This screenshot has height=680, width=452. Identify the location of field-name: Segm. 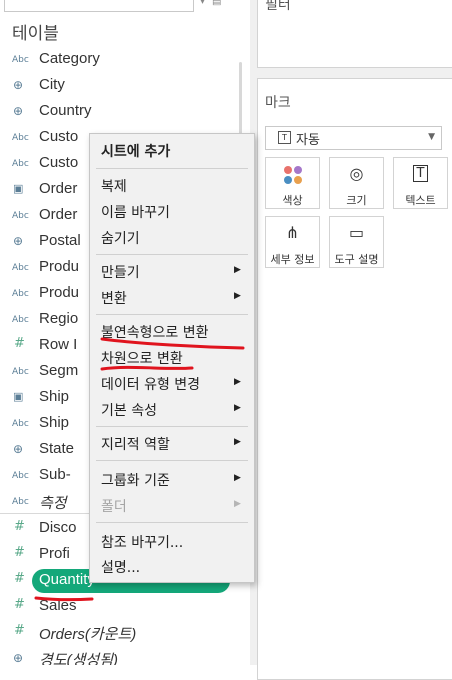
(59, 370).